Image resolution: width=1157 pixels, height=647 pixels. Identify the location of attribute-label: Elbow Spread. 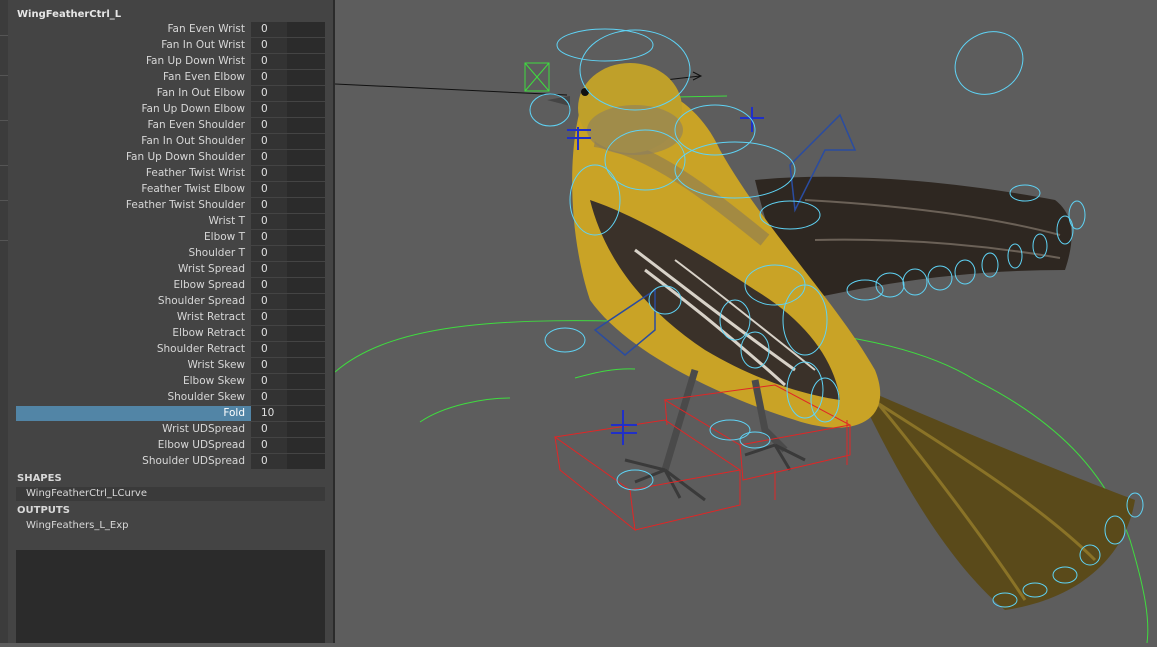
(209, 285).